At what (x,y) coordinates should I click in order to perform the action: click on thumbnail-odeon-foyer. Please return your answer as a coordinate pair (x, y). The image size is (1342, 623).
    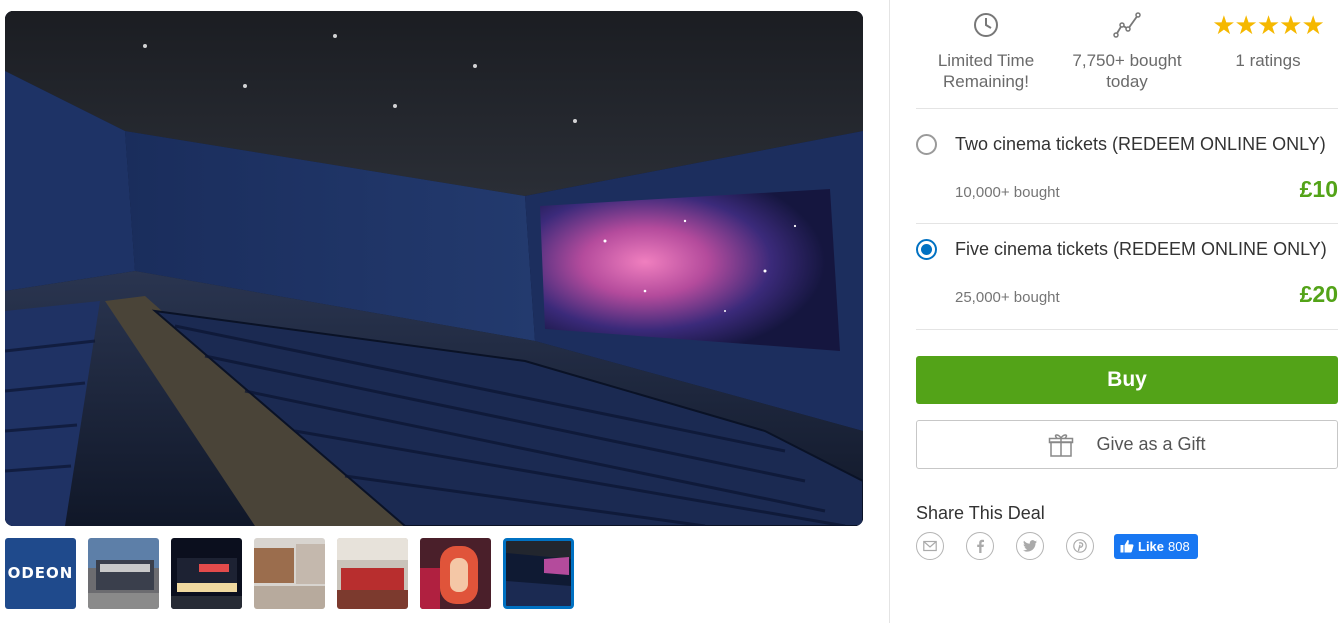
    Looking at the image, I should click on (289, 573).